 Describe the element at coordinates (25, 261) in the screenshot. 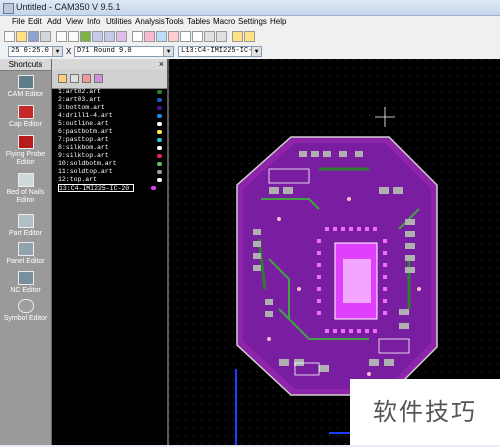

I see `shortcut-label: Panel Editor` at that location.